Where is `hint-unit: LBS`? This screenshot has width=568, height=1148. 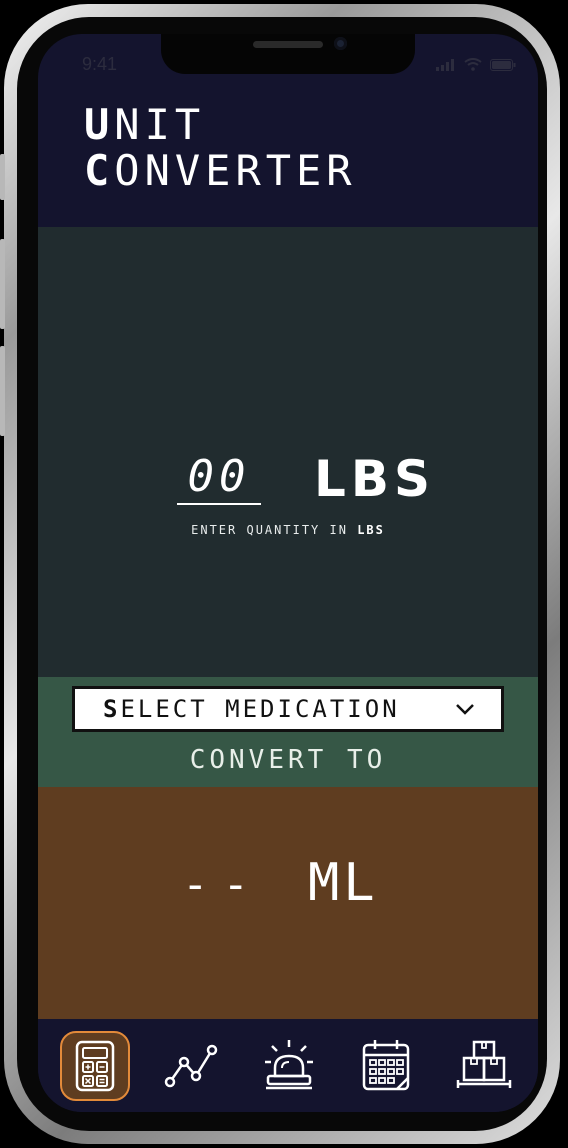
hint-unit: LBS is located at coordinates (371, 530).